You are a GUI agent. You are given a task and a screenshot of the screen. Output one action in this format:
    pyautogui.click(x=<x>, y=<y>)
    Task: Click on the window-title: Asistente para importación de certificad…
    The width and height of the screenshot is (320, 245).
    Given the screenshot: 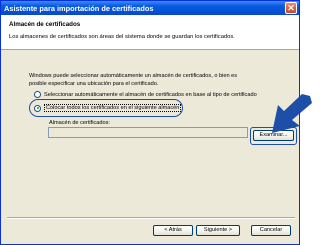 What is the action you would take?
    pyautogui.click(x=79, y=8)
    